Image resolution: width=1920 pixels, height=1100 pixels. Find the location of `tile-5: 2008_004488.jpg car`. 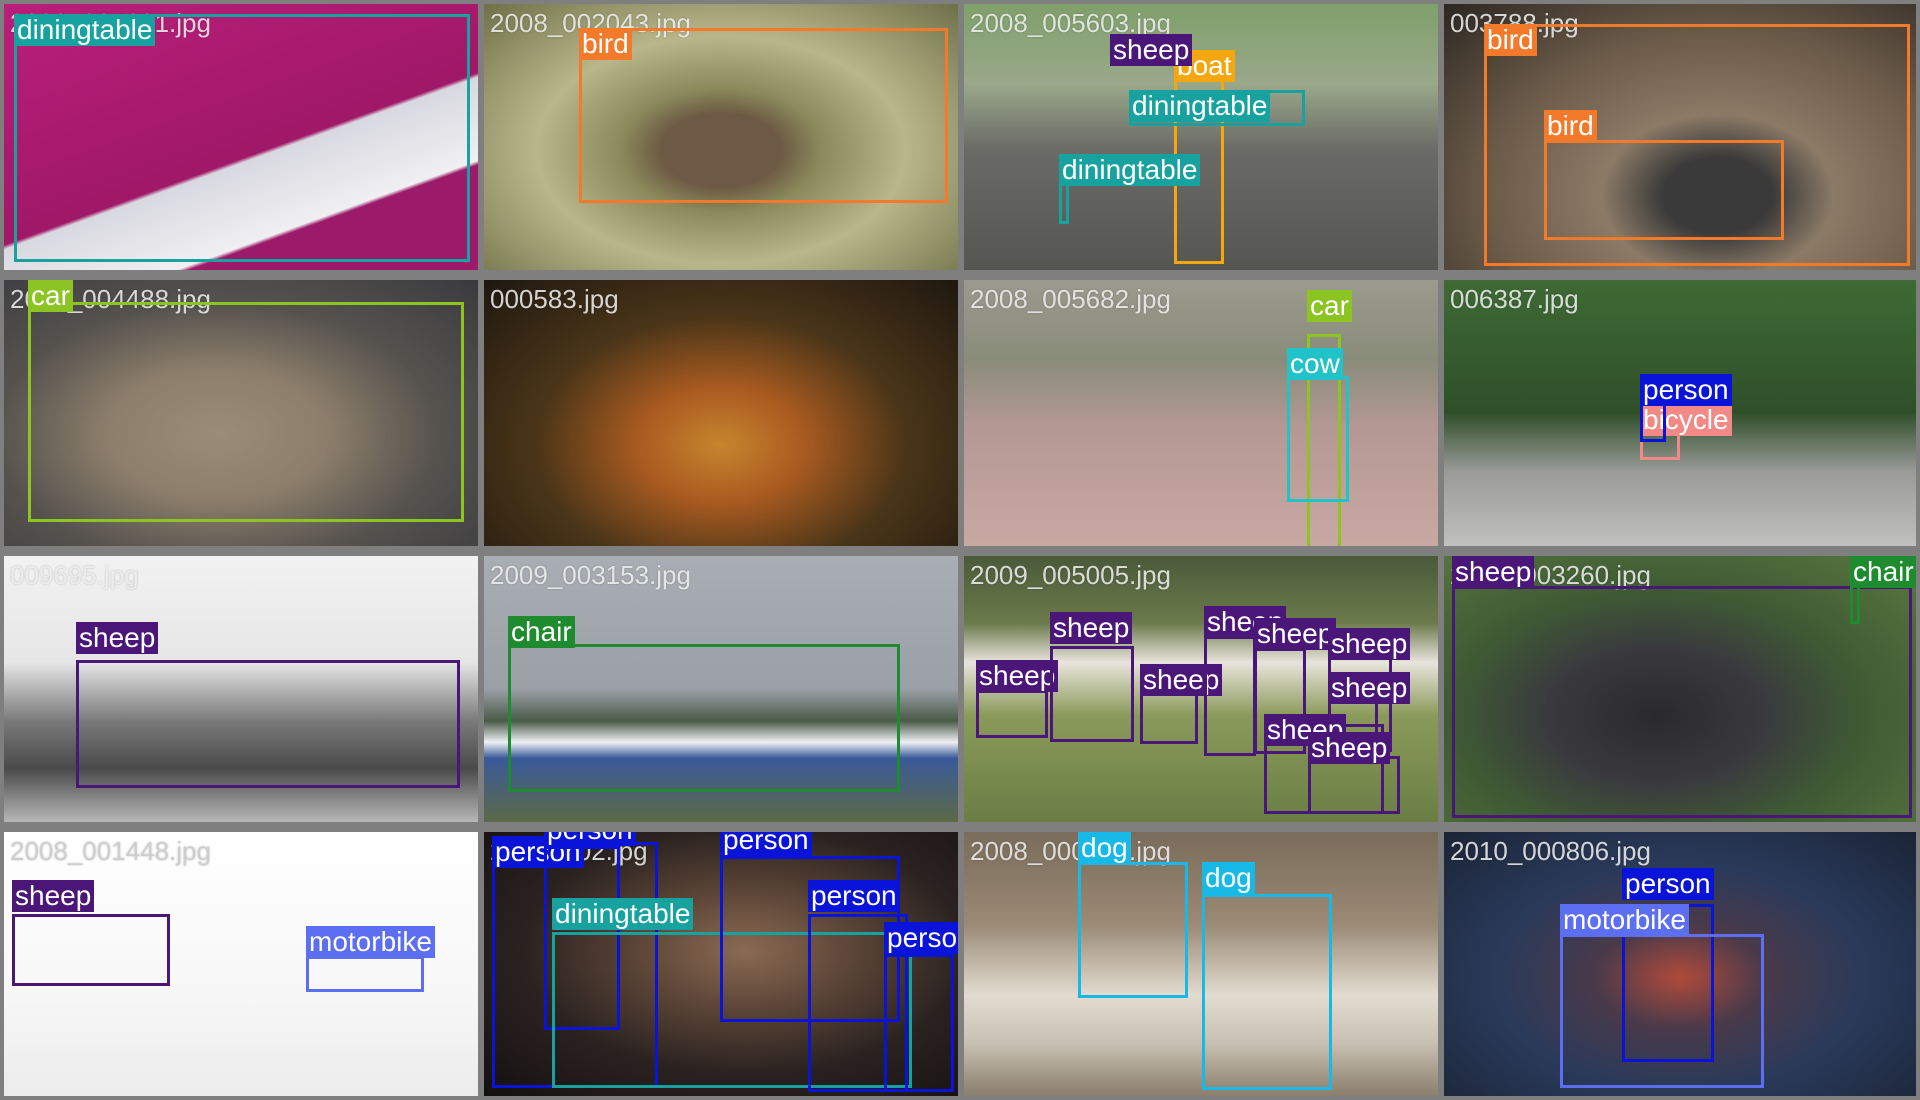

tile-5: 2008_004488.jpg car is located at coordinates (241, 413).